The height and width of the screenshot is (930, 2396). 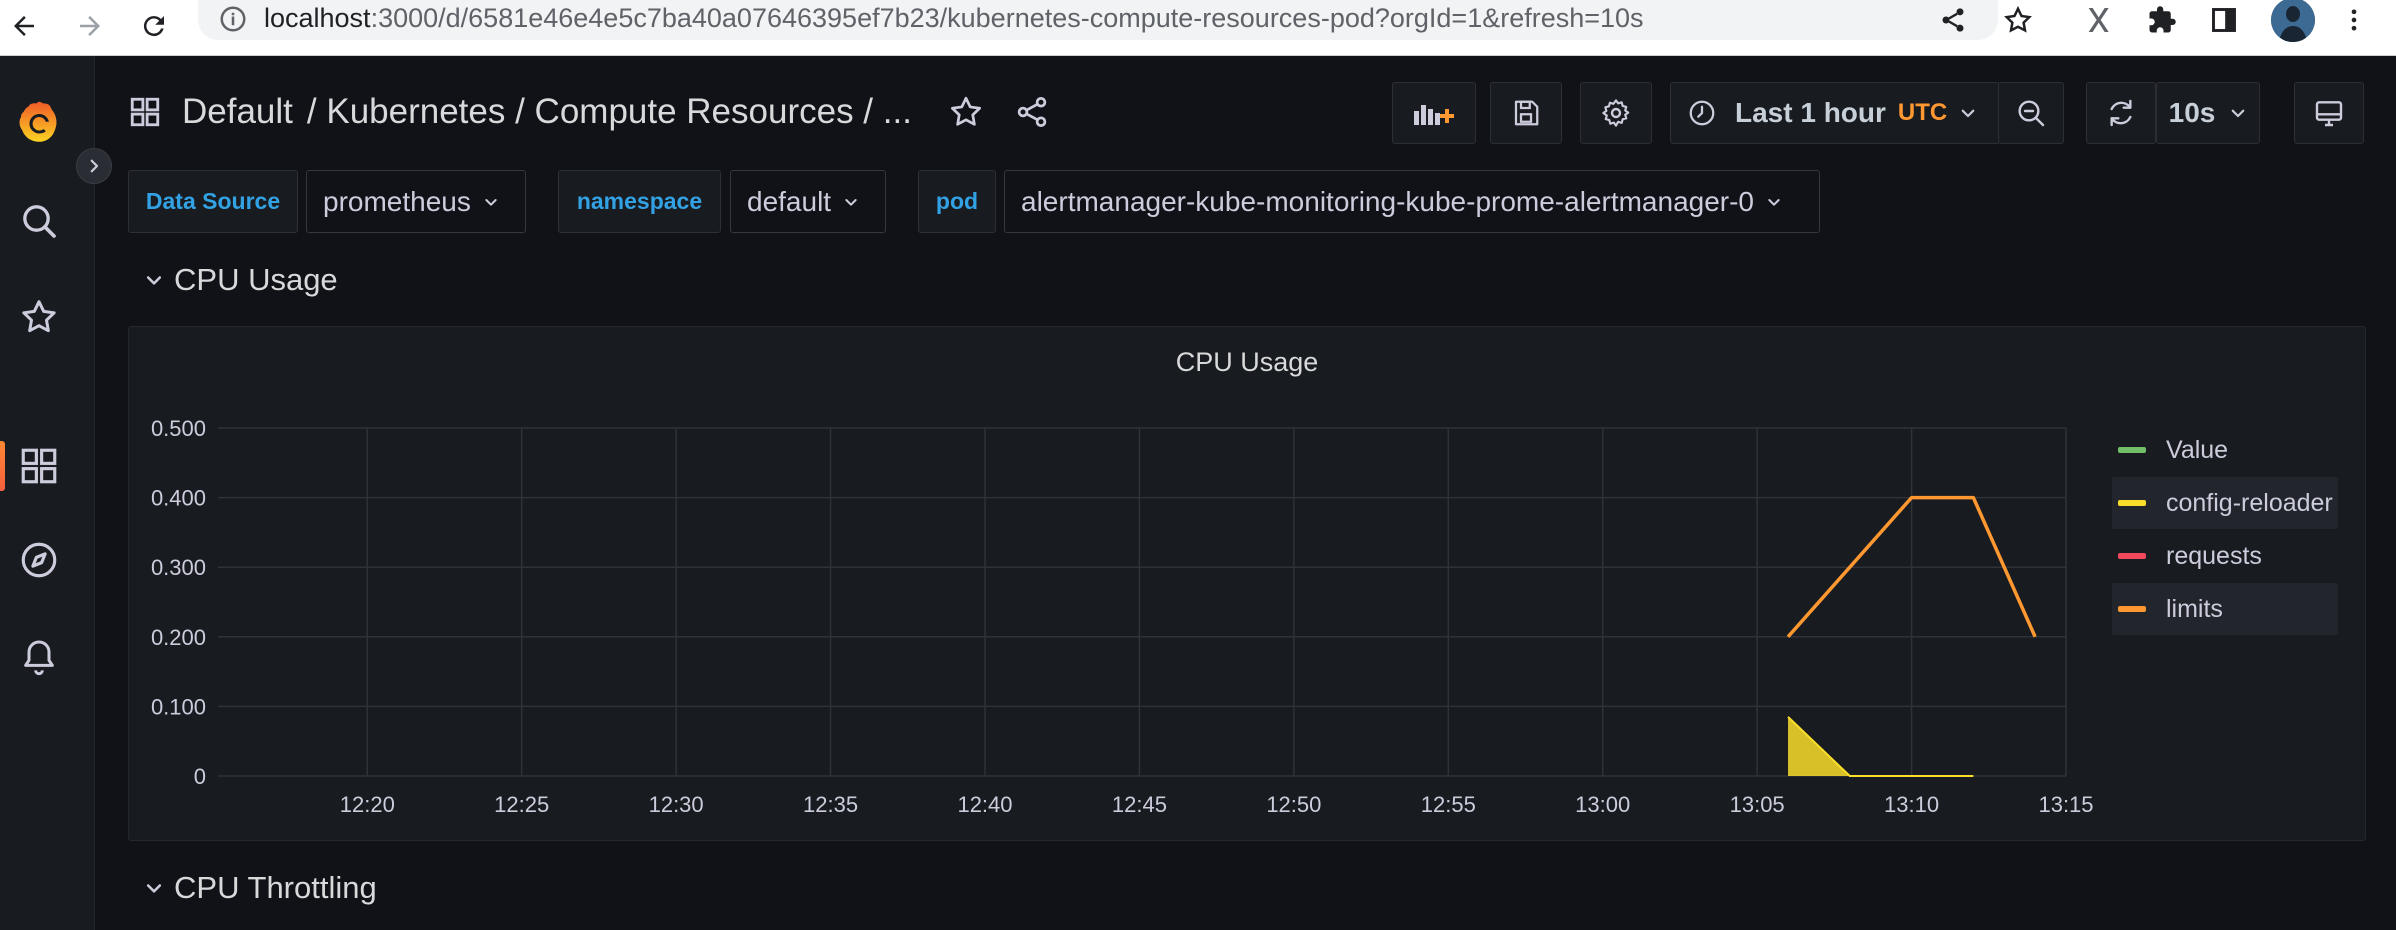 What do you see at coordinates (521, 804) in the screenshot?
I see `x-tick-label: 12:25` at bounding box center [521, 804].